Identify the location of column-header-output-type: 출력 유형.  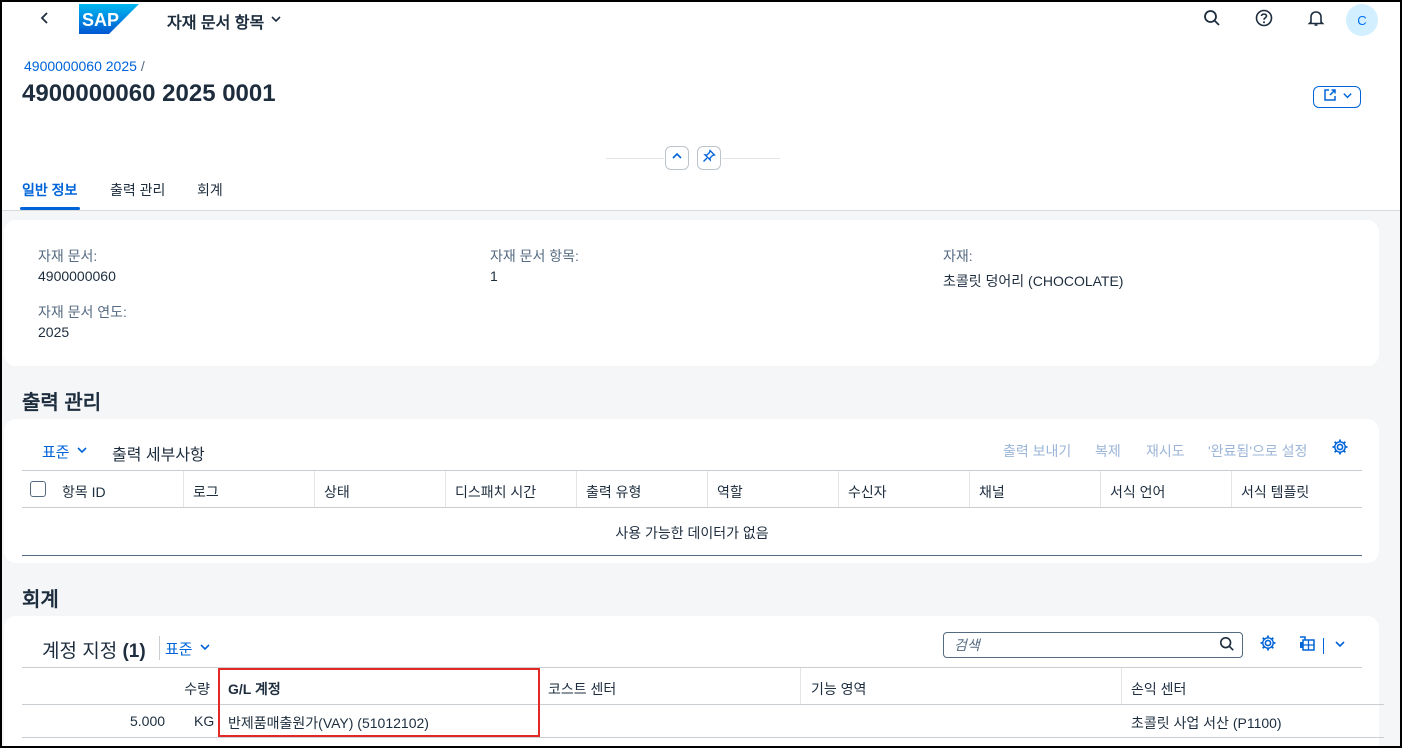
(613, 492).